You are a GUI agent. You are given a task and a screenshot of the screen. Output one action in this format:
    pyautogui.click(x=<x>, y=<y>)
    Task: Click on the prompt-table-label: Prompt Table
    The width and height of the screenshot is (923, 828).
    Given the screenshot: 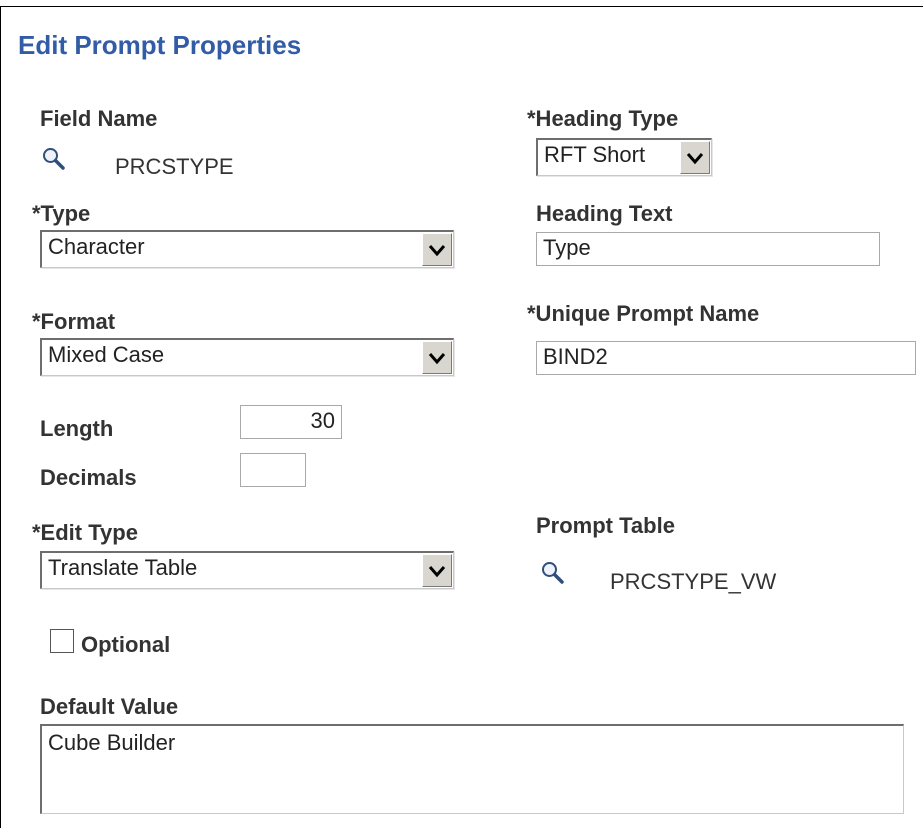 What is the action you would take?
    pyautogui.click(x=605, y=525)
    